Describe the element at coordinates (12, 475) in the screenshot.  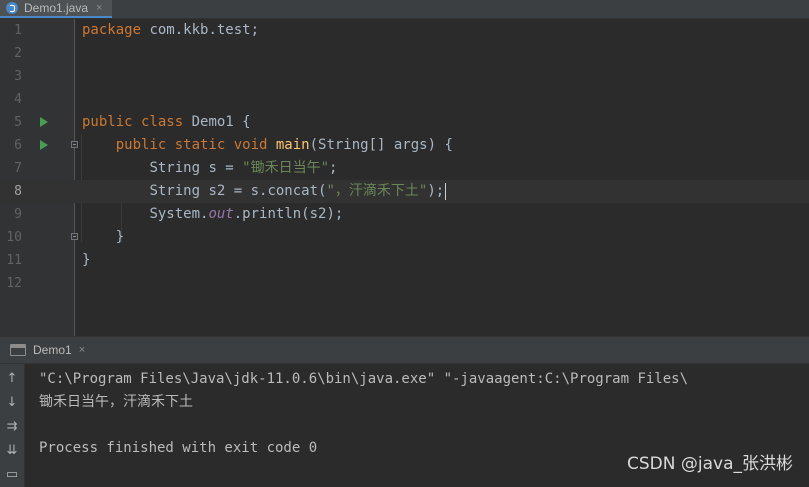
I see `print-icon: ▭` at that location.